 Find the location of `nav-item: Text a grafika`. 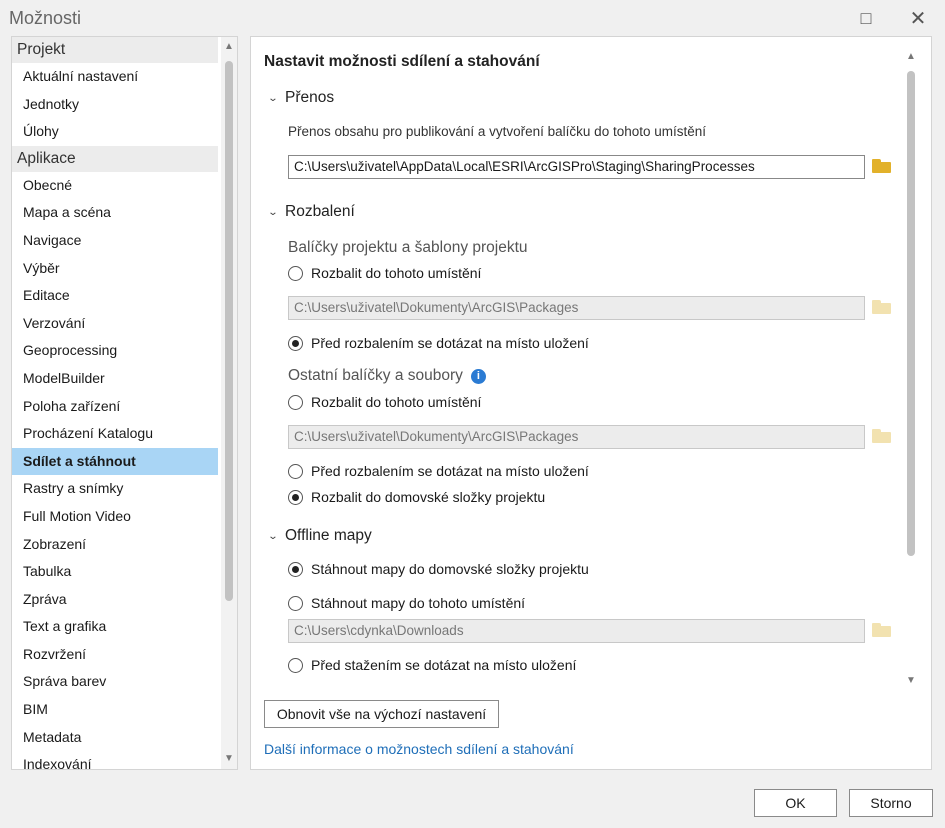

nav-item: Text a grafika is located at coordinates (115, 627).